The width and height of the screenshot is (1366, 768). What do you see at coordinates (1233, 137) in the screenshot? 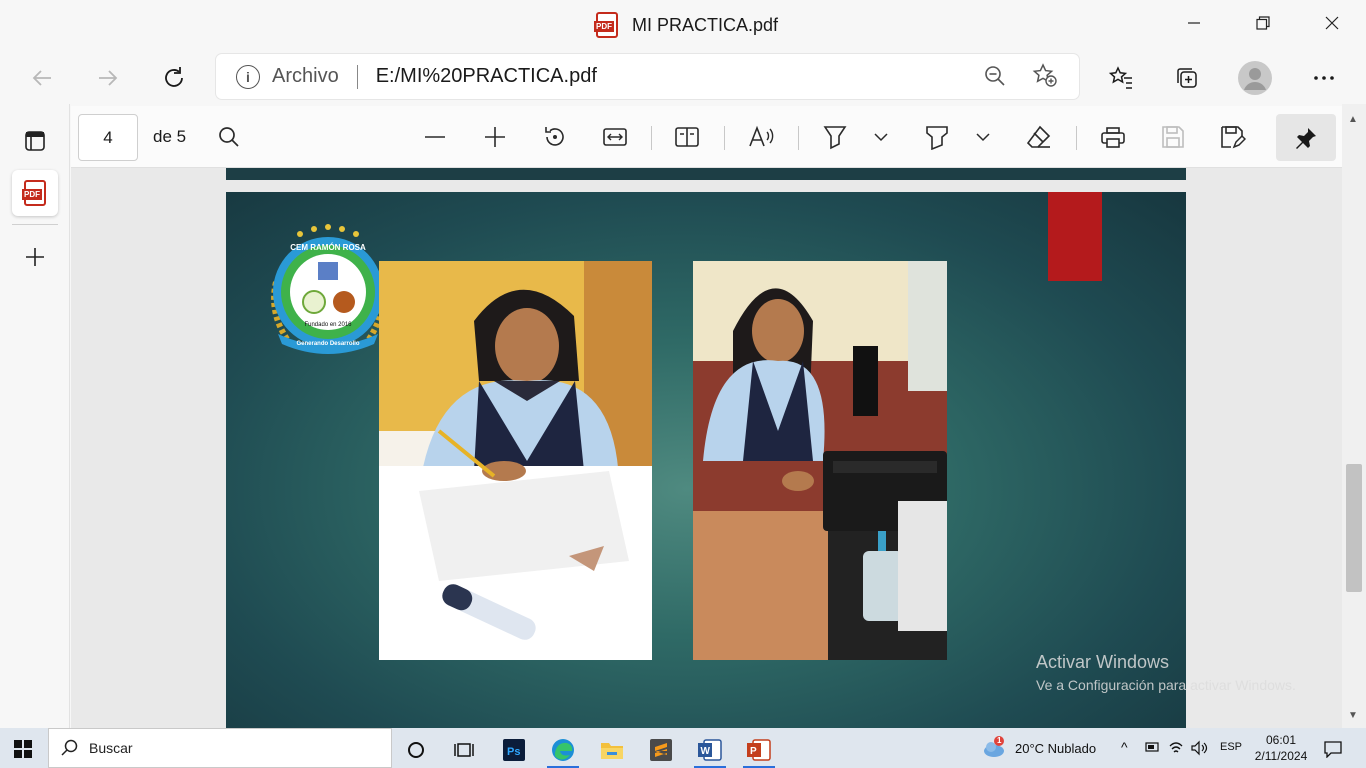
I see `save-as-button` at bounding box center [1233, 137].